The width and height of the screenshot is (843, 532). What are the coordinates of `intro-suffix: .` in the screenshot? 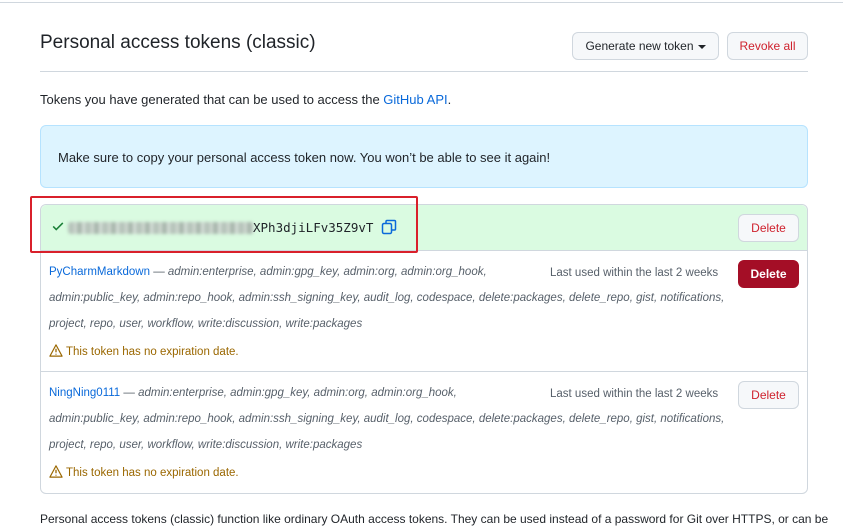 It's located at (449, 99).